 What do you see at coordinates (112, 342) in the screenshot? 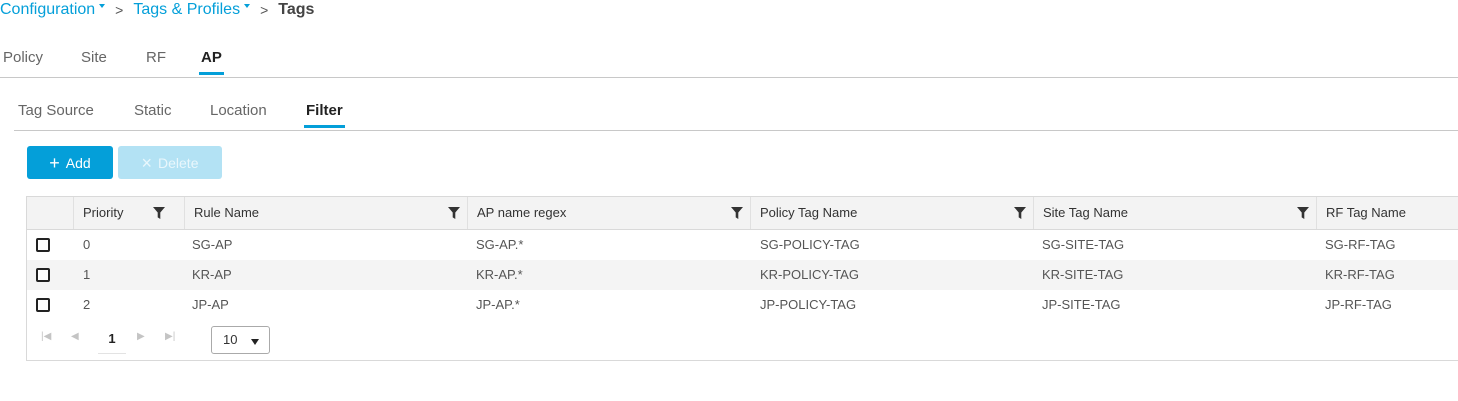
I see `current-page-number: 1` at bounding box center [112, 342].